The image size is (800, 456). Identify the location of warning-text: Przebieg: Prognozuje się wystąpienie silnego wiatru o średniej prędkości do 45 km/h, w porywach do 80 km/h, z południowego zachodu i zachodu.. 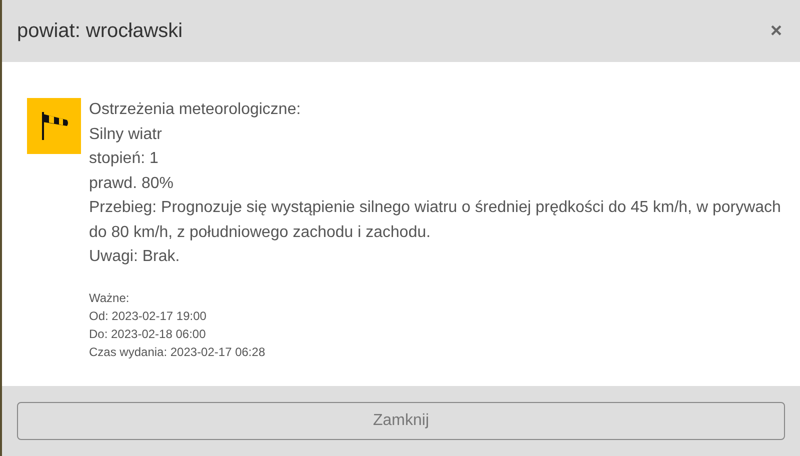
(435, 220).